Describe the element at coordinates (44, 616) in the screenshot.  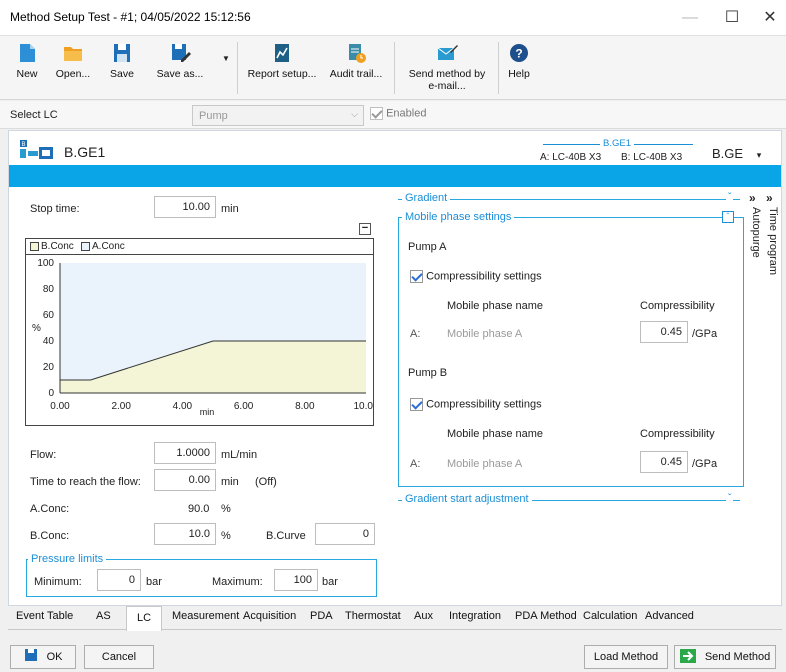
I see `tab-event-table: Event Table` at that location.